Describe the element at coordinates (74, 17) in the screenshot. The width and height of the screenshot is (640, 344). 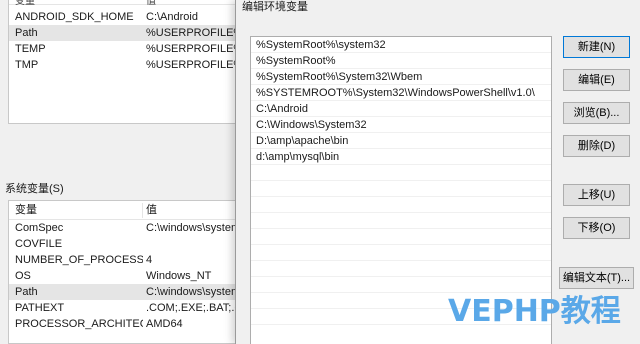
I see `var-name: ANDROID_SDK_HOME` at that location.